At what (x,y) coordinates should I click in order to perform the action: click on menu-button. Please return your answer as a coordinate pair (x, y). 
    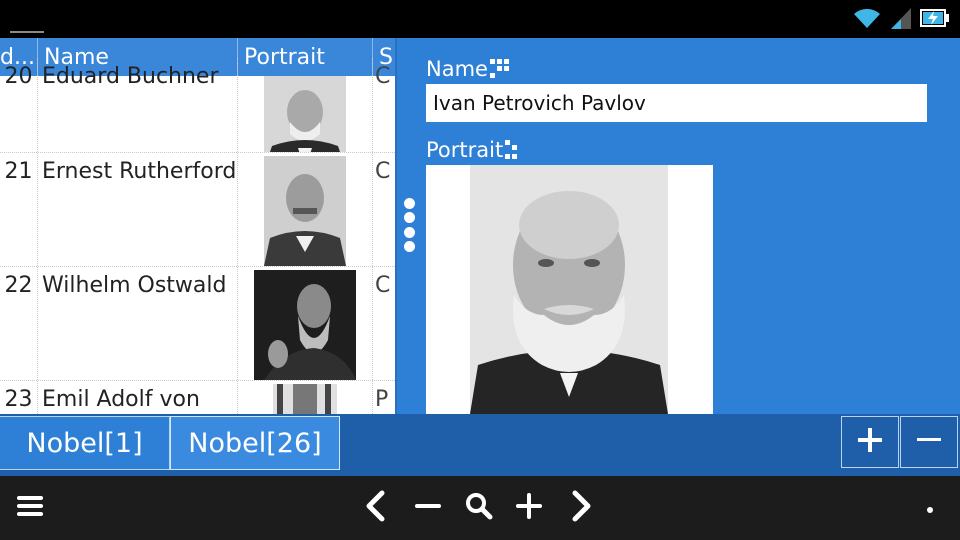
    Looking at the image, I should click on (30, 508).